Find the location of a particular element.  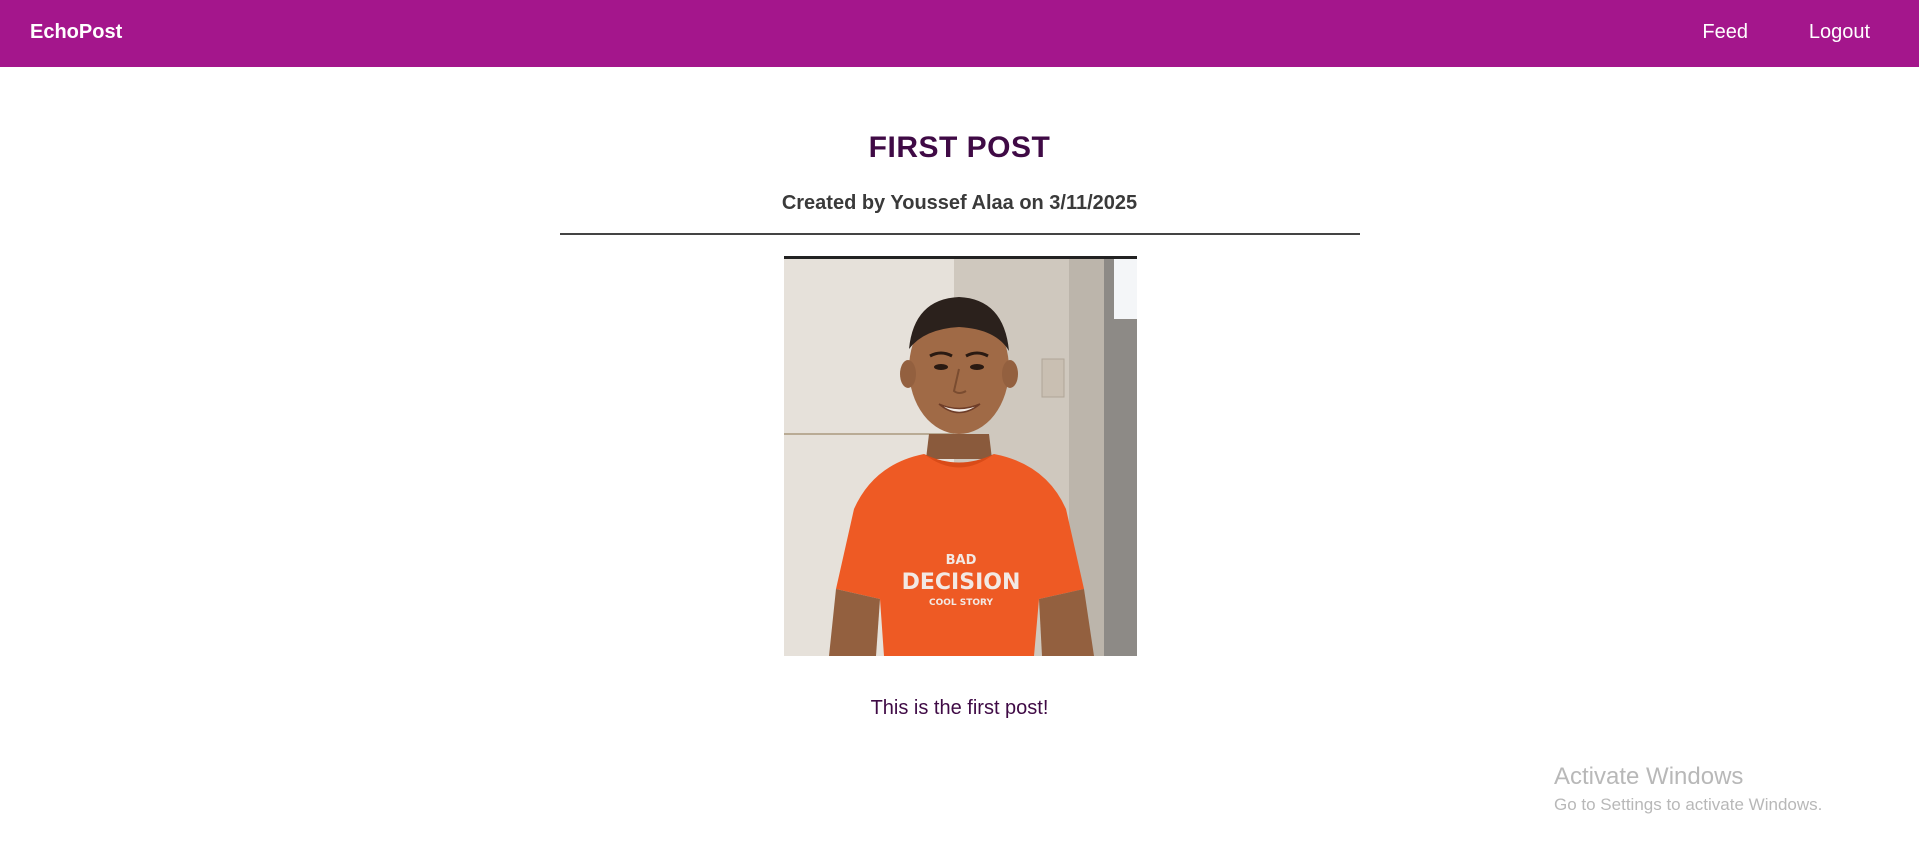

brand-logo-link: EchoPost is located at coordinates (76, 32).